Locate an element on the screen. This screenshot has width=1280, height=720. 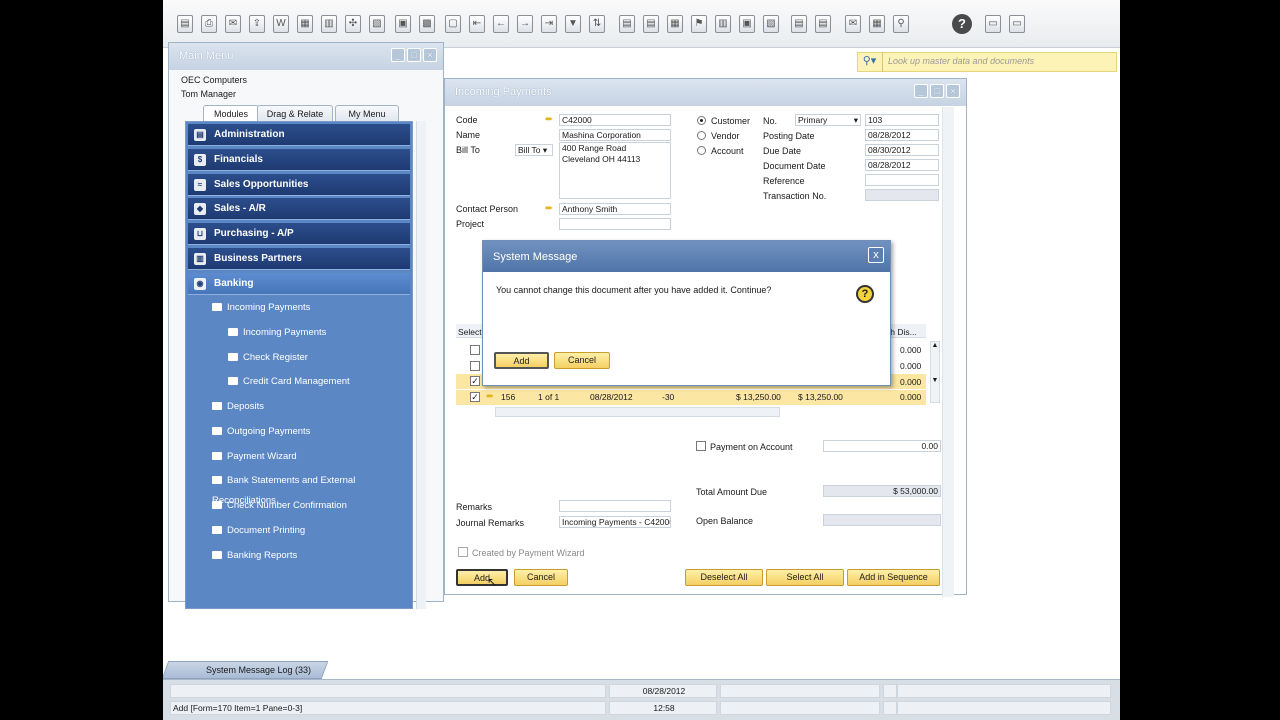
search-input: Look up master data and documents is located at coordinates (987, 62).